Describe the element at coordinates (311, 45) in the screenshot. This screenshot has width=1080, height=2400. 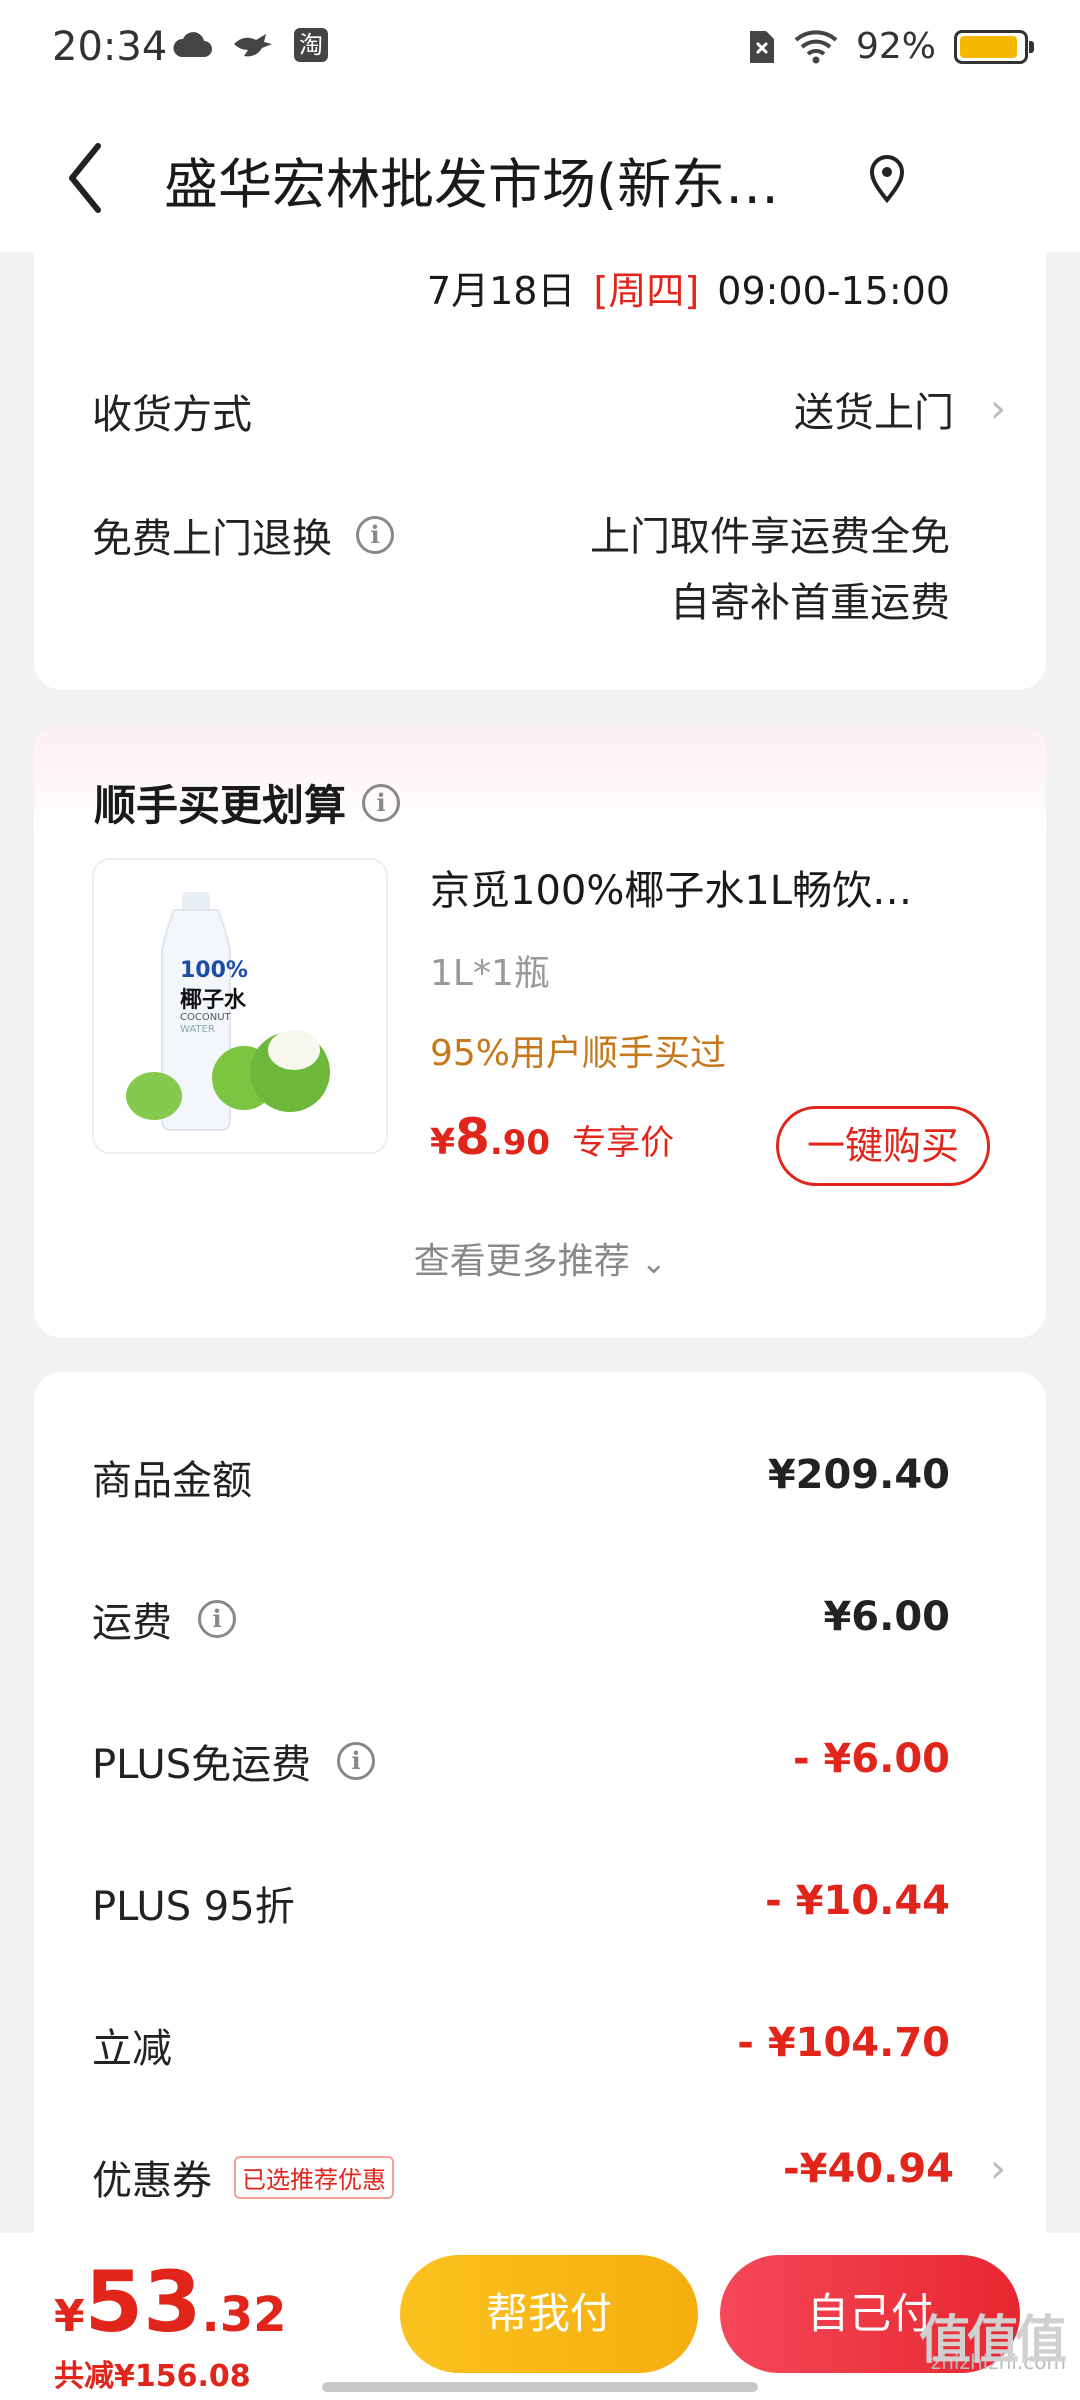
I see `taobao-icon: 淘` at that location.